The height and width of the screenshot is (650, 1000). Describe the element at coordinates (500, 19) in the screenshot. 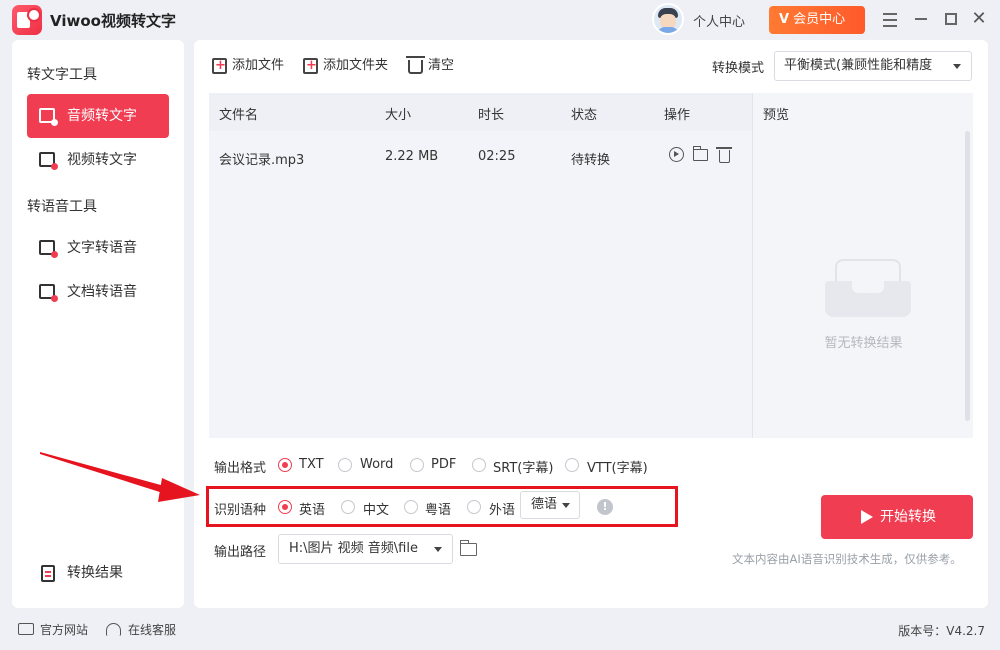

I see `title-bar: Viwoo视频转文字 个人中心 V 会员中心 ✕` at that location.